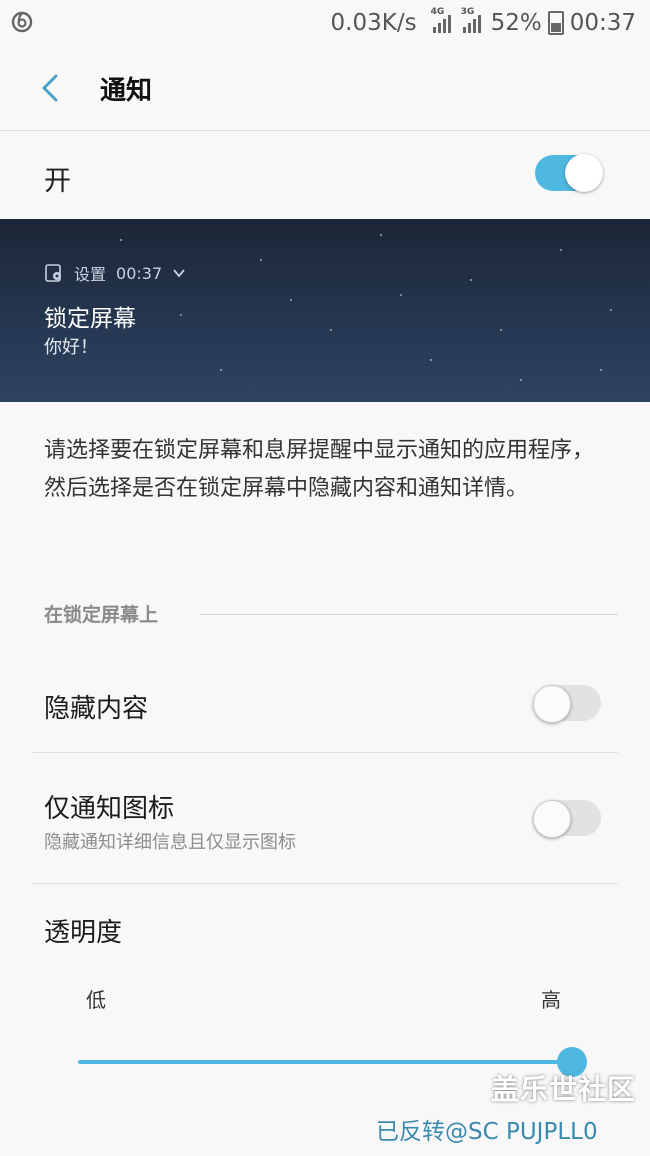 This screenshot has width=650, height=1156. What do you see at coordinates (22, 22) in the screenshot?
I see `netease-music-icon` at bounding box center [22, 22].